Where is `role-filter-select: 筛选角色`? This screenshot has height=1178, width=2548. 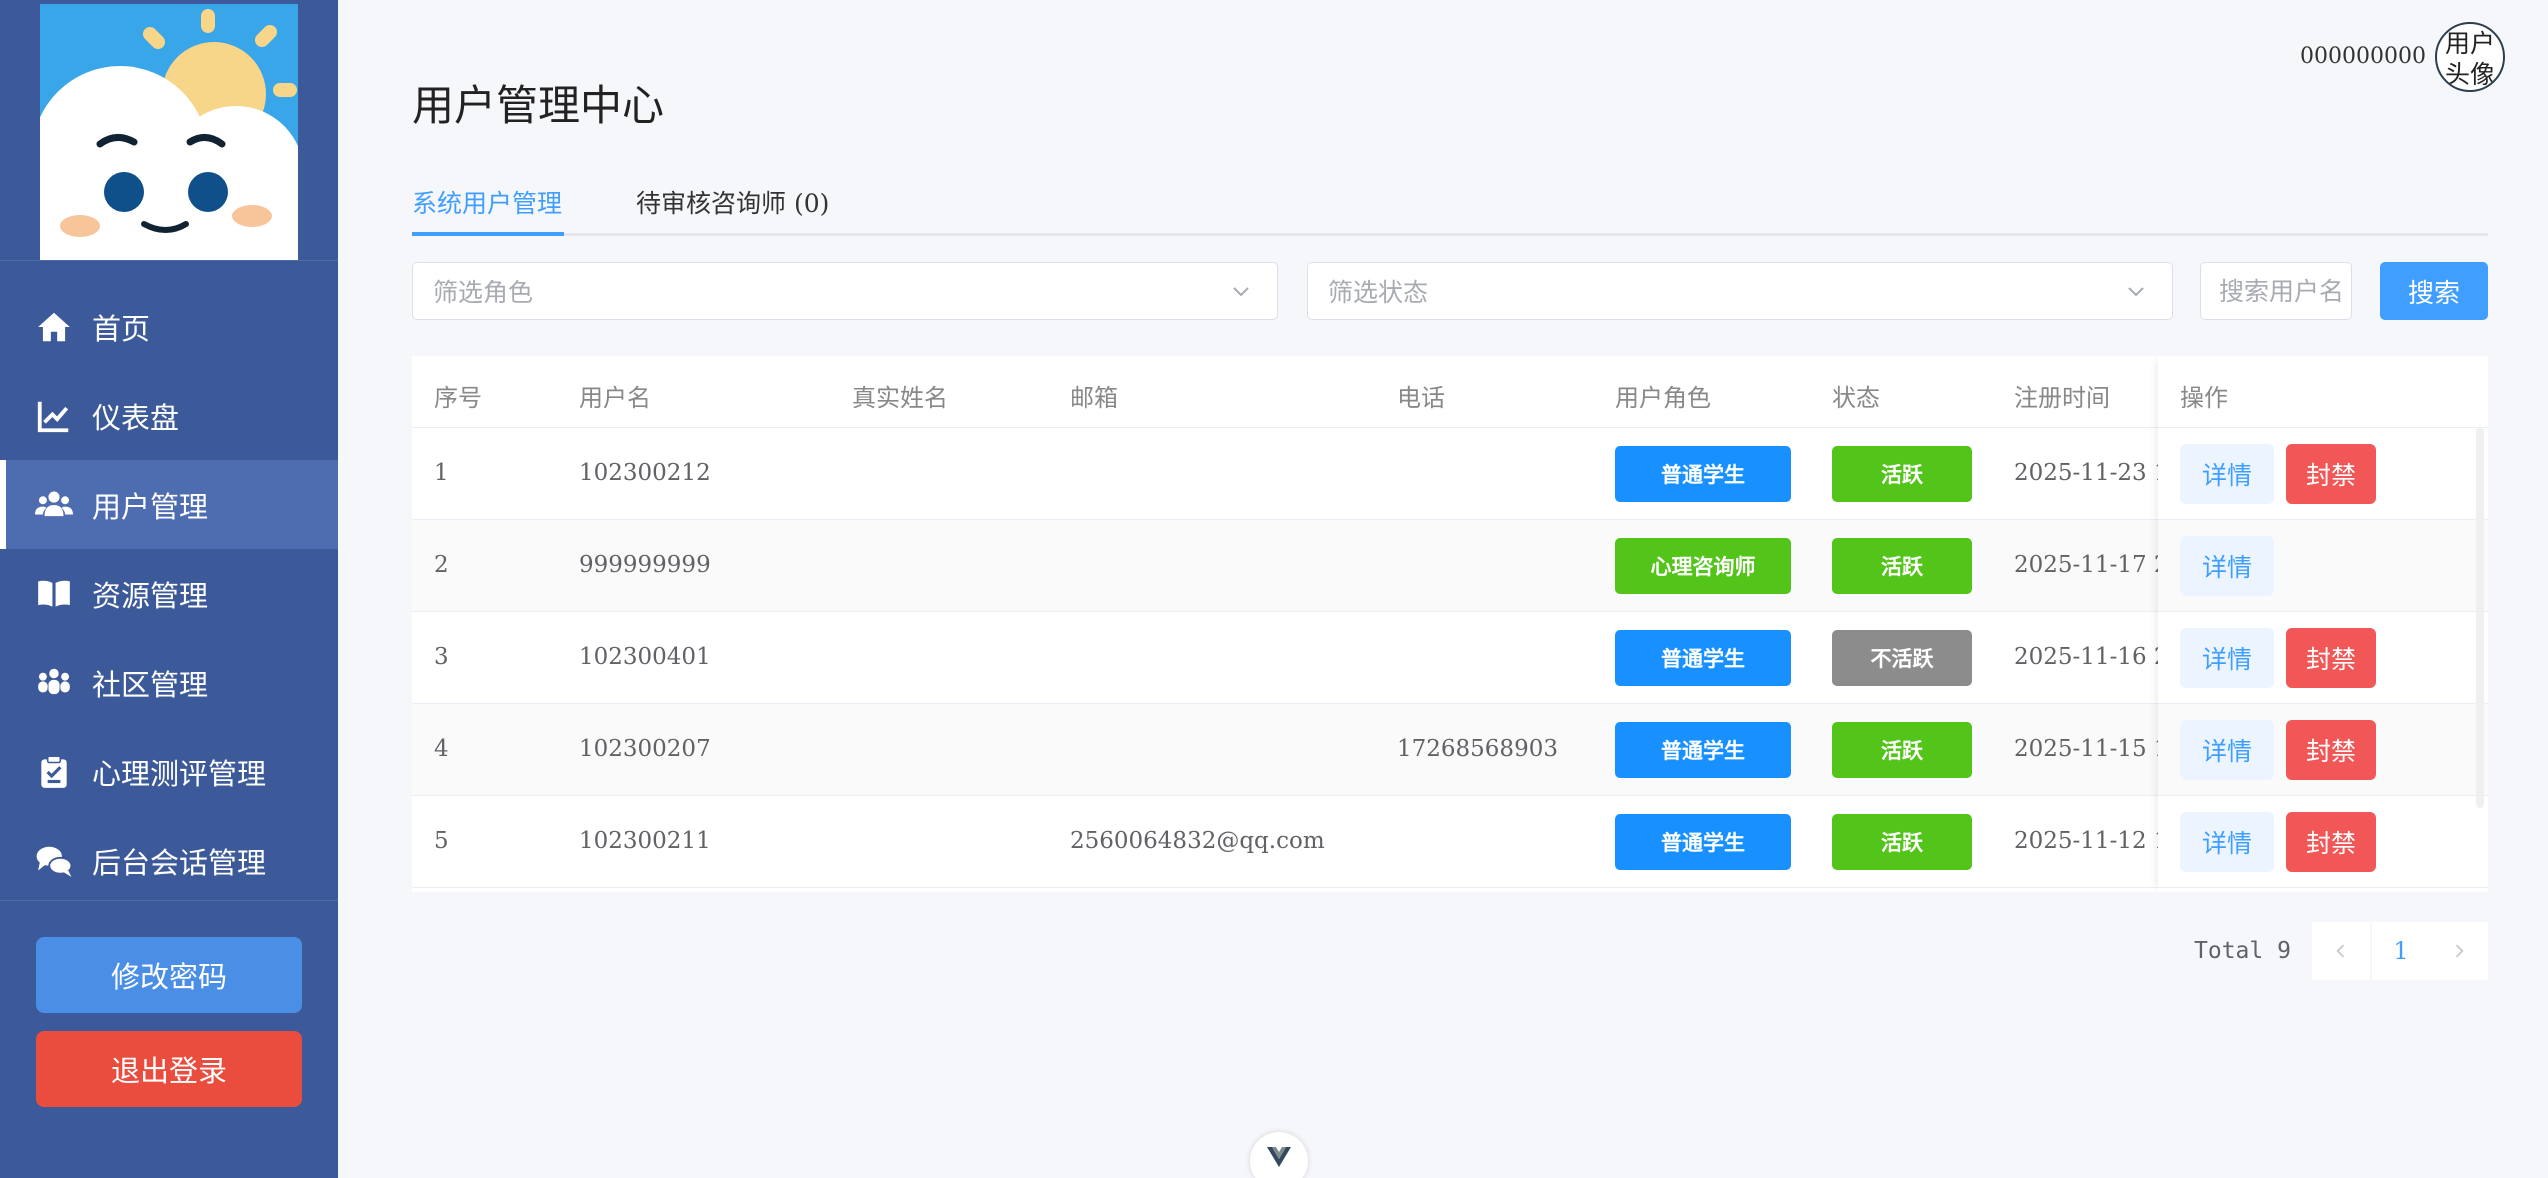 role-filter-select: 筛选角色 is located at coordinates (845, 291).